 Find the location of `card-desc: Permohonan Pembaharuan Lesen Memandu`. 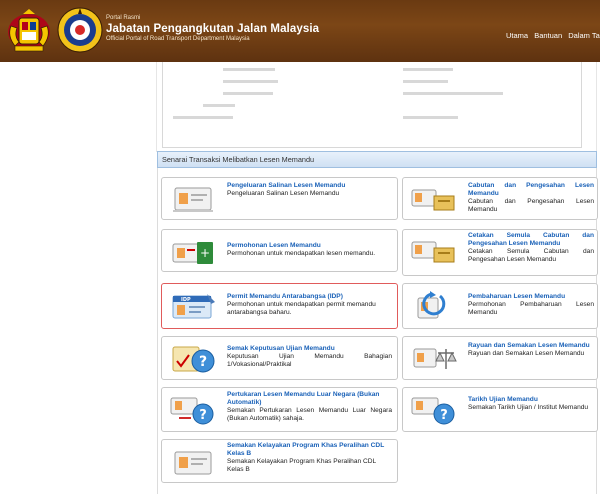

card-desc: Permohonan Pembaharuan Lesen Memandu is located at coordinates (531, 308).